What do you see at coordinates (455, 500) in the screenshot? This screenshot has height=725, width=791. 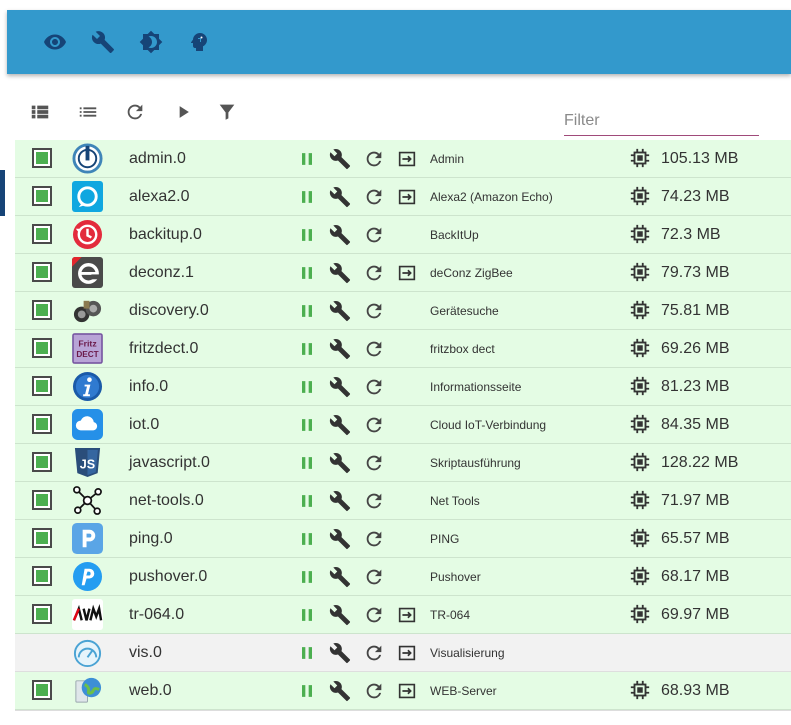 I see `instance-title: Net Tools` at bounding box center [455, 500].